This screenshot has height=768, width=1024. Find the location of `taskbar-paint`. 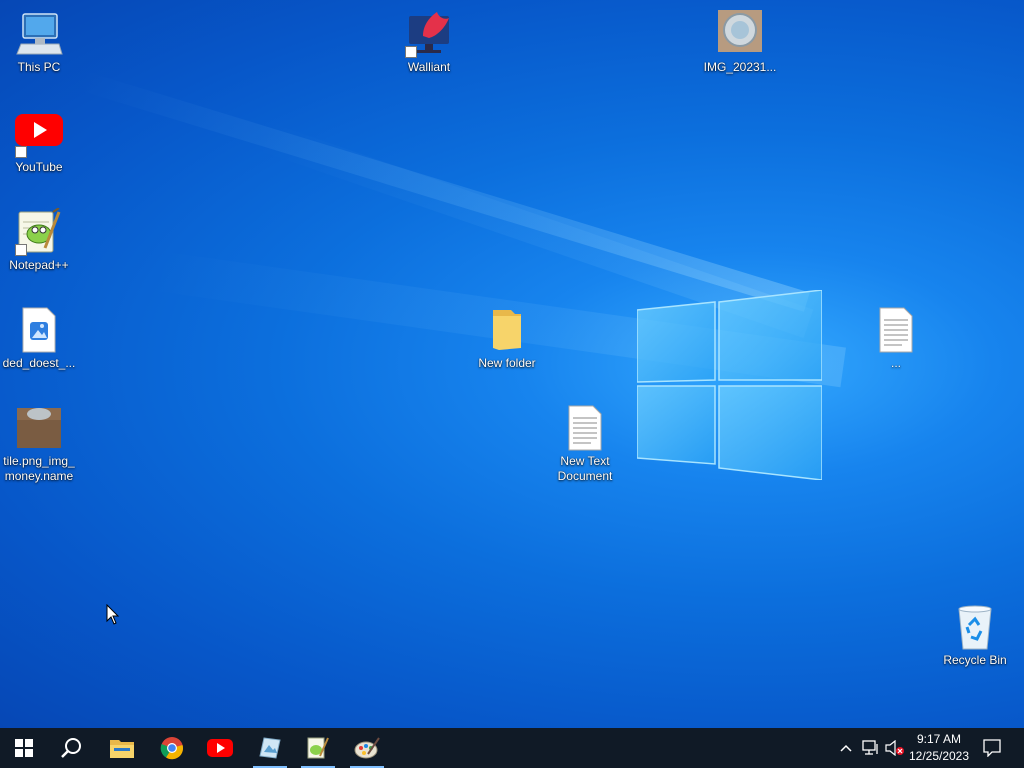

taskbar-paint is located at coordinates (367, 748).